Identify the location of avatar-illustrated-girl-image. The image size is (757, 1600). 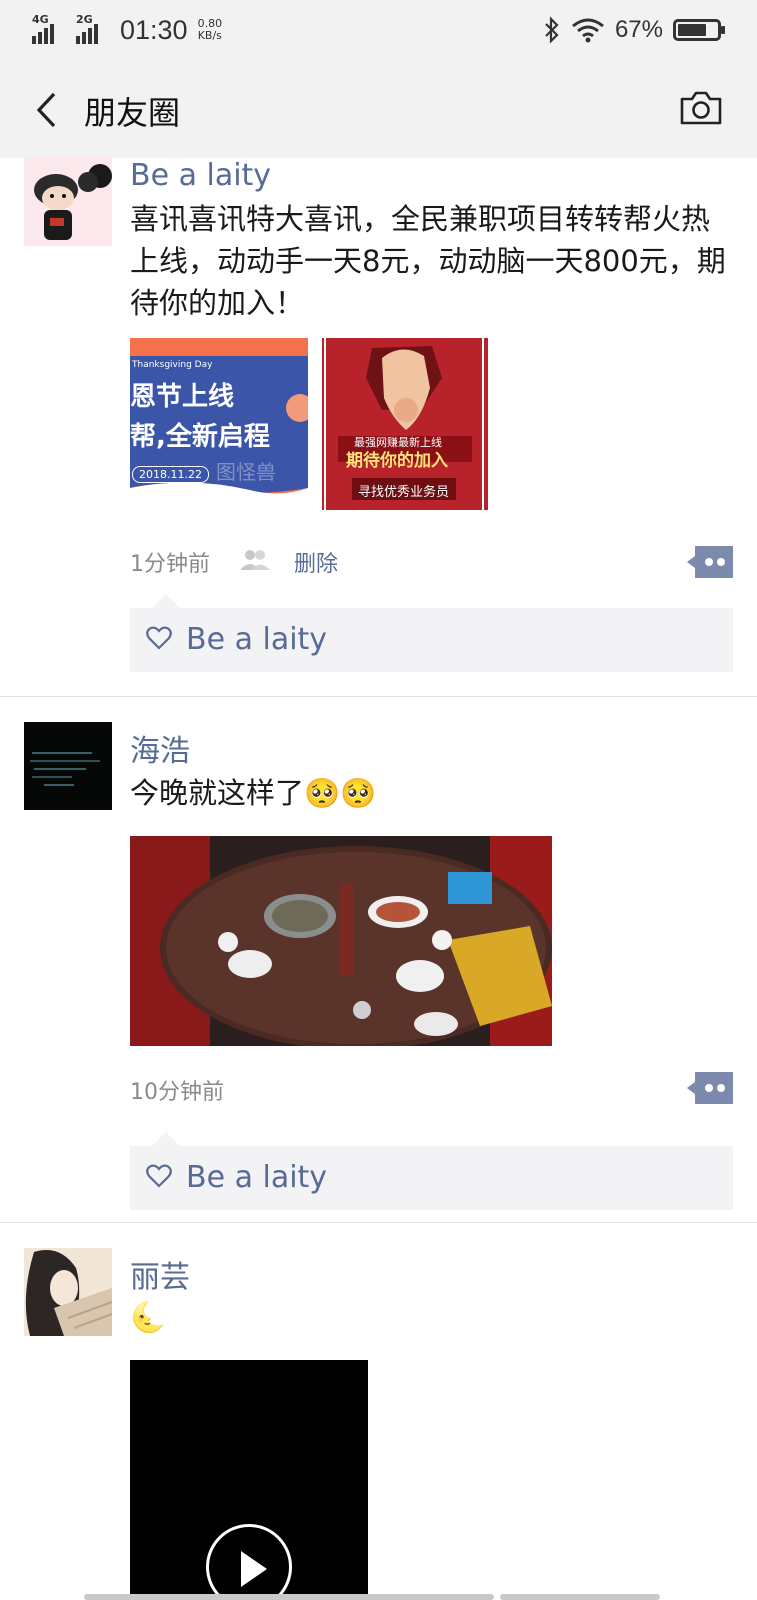
(68, 1292).